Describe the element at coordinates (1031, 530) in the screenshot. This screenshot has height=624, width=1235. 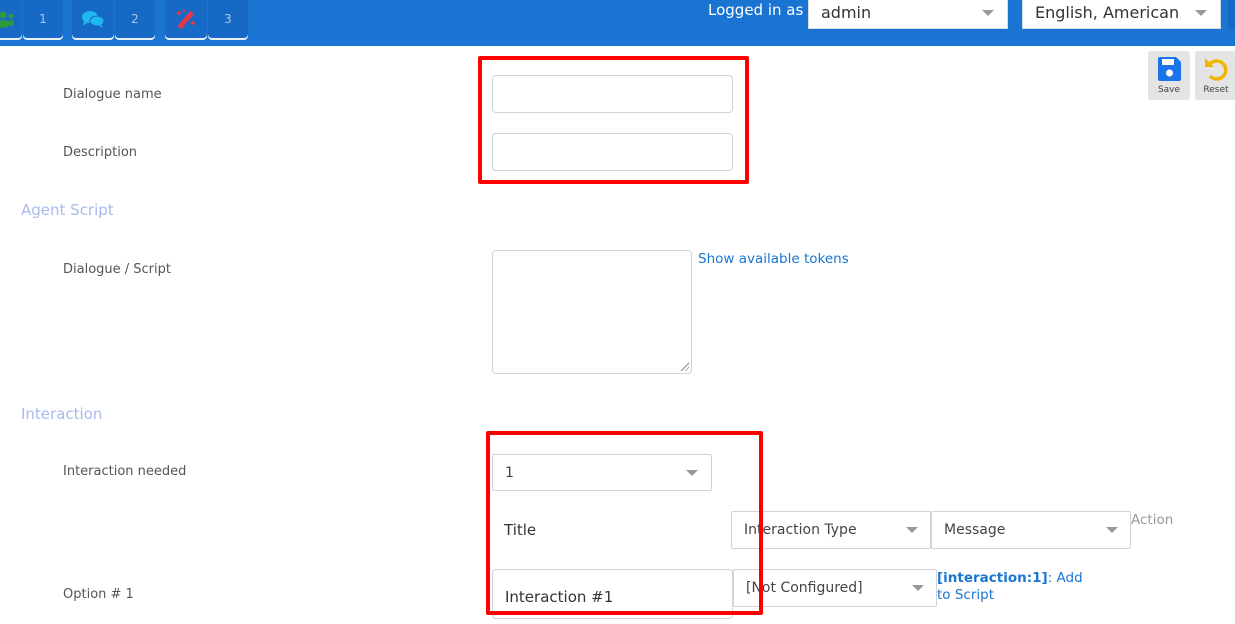
I see `message-select: Message` at that location.